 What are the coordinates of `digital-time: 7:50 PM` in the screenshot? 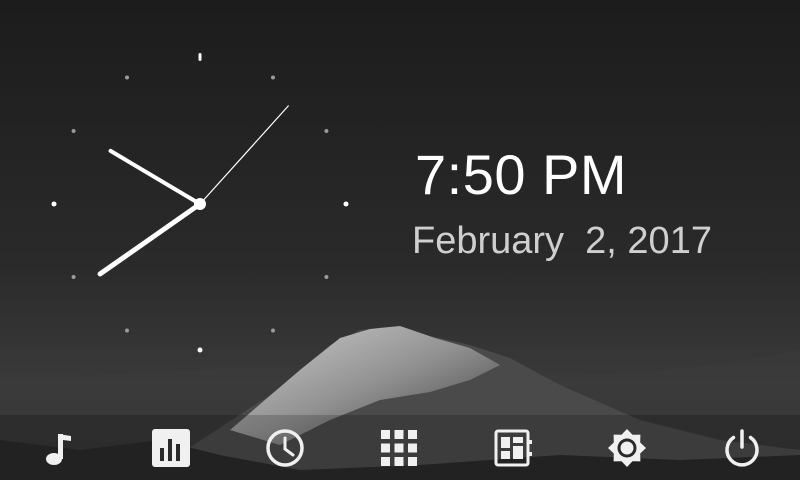 It's located at (521, 174).